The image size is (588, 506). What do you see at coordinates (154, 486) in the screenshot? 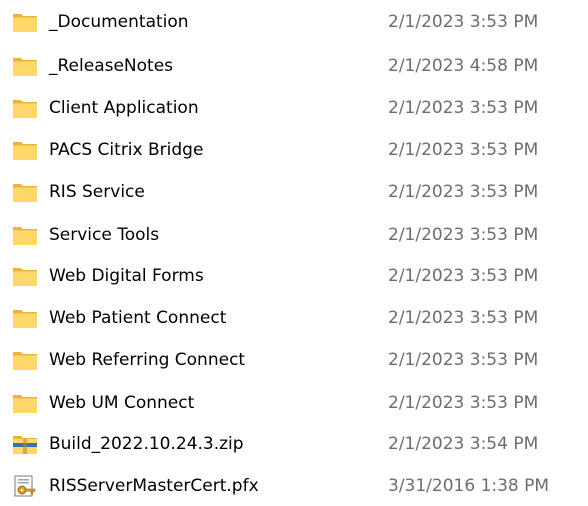
I see `file-name: RISServerMasterCert.pfx` at bounding box center [154, 486].